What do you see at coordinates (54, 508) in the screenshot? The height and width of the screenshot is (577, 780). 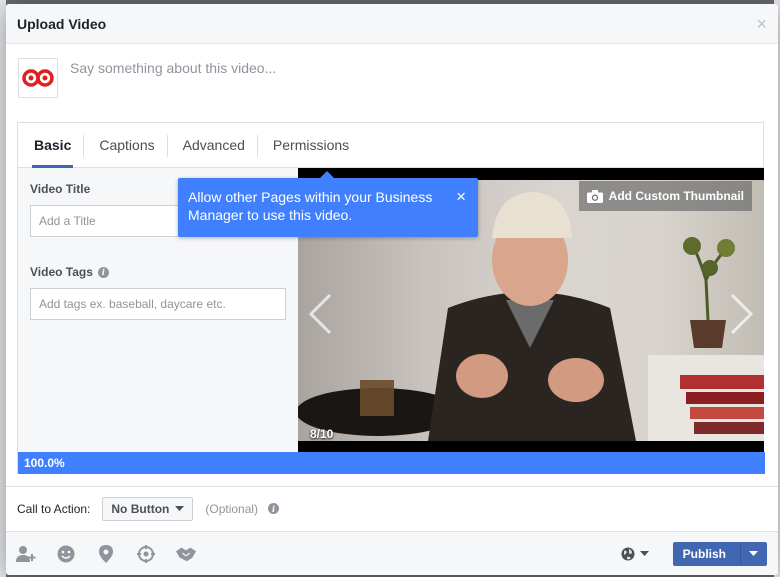 I see `call-to-action-label: Call to Action:` at bounding box center [54, 508].